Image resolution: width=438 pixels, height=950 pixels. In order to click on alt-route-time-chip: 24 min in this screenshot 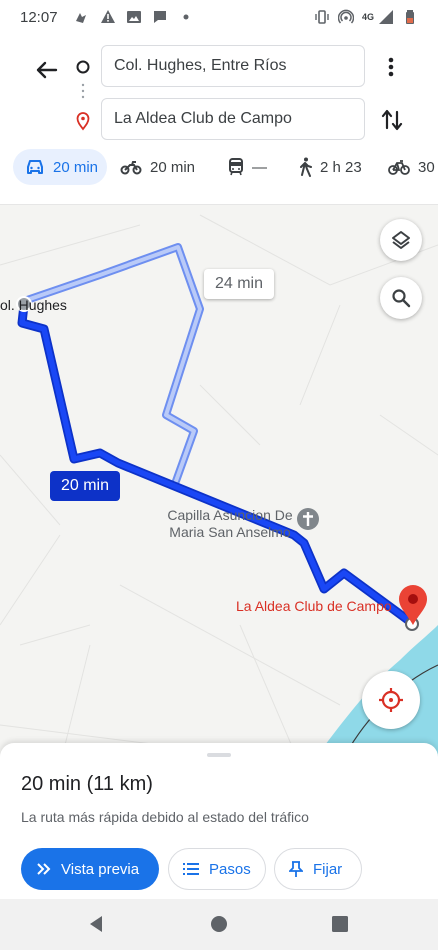, I will do `click(239, 284)`.